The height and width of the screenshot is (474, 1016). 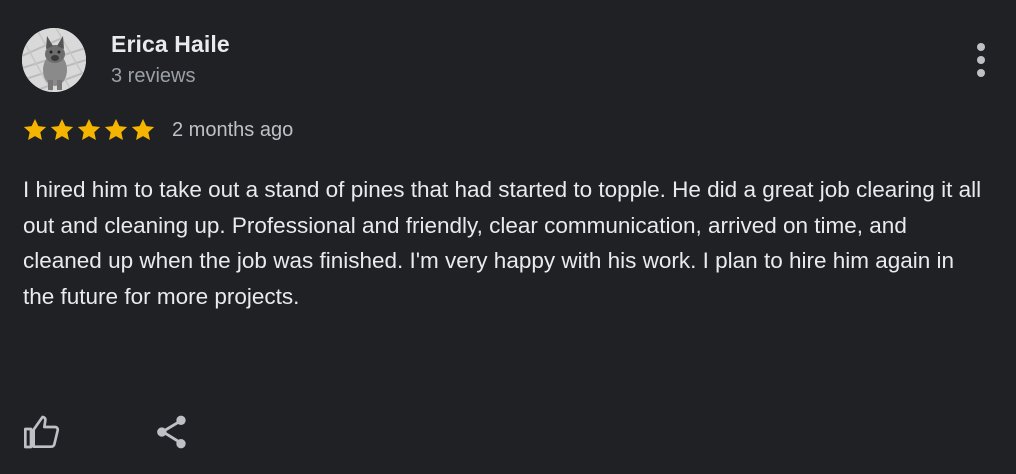 I want to click on share-icon, so click(x=171, y=432).